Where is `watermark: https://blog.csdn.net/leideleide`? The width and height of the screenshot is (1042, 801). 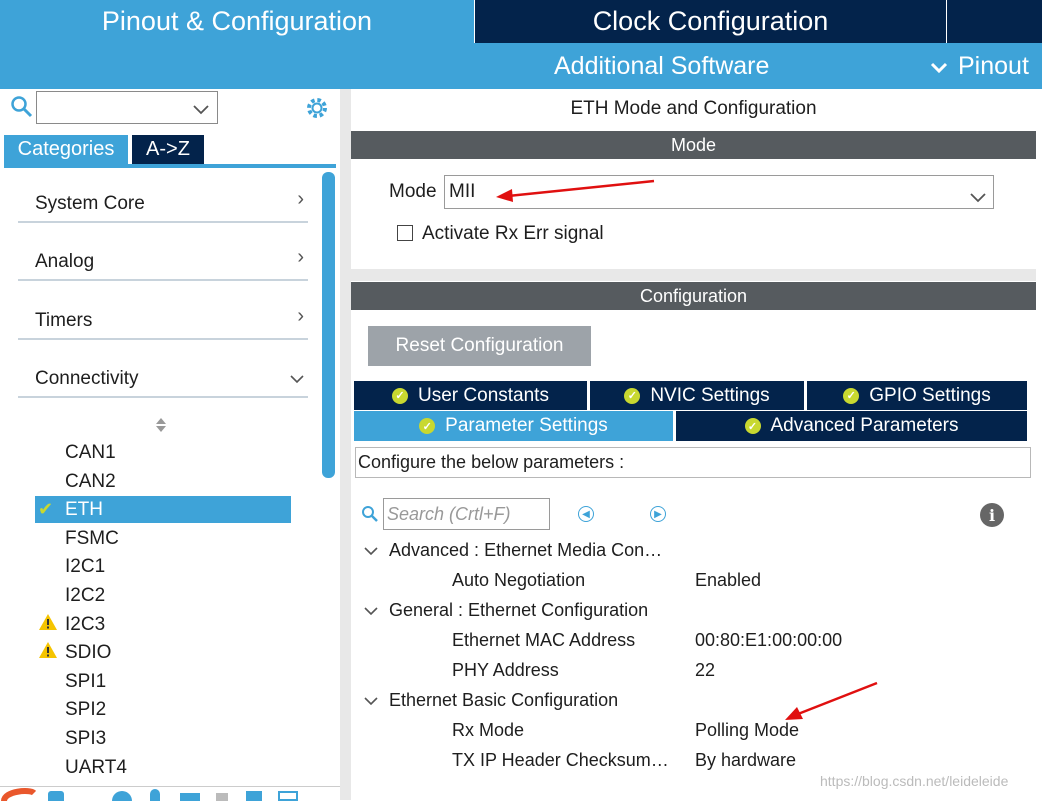
watermark: https://blog.csdn.net/leideleide is located at coordinates (914, 781).